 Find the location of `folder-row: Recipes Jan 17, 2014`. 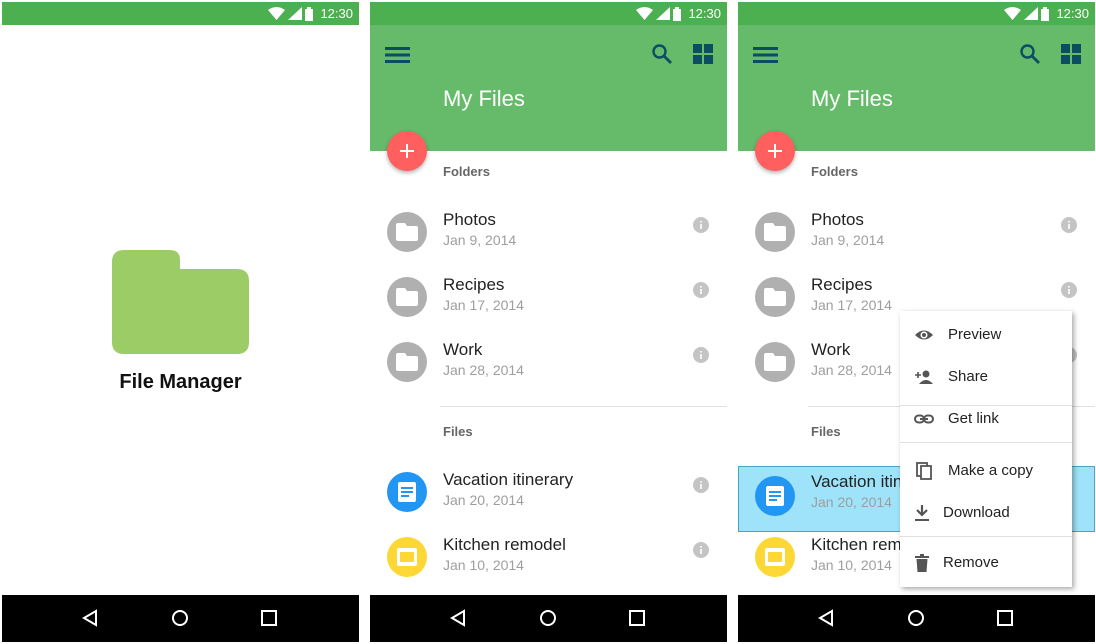

folder-row: Recipes Jan 17, 2014 is located at coordinates (548, 297).